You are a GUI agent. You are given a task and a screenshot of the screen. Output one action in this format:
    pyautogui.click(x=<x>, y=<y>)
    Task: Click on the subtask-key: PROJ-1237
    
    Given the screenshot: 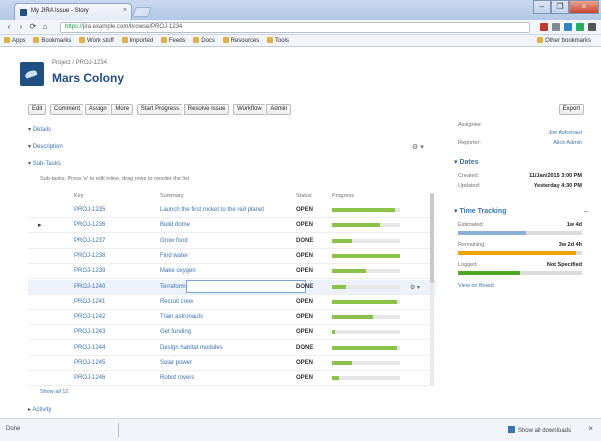 What is the action you would take?
    pyautogui.click(x=89, y=241)
    